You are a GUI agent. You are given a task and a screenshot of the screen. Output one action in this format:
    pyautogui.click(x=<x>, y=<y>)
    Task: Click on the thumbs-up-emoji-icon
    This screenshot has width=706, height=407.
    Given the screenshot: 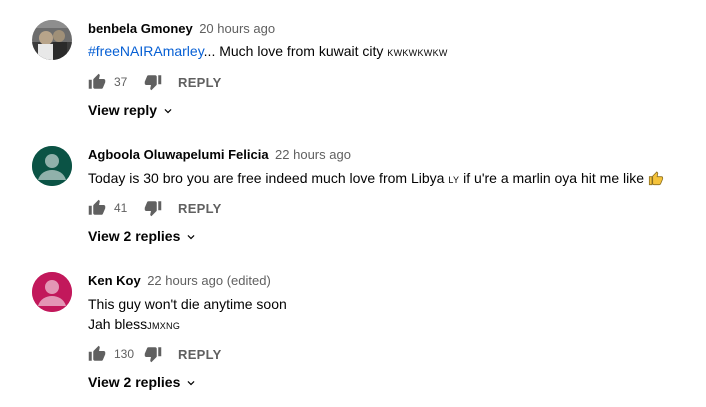 What is the action you would take?
    pyautogui.click(x=656, y=180)
    